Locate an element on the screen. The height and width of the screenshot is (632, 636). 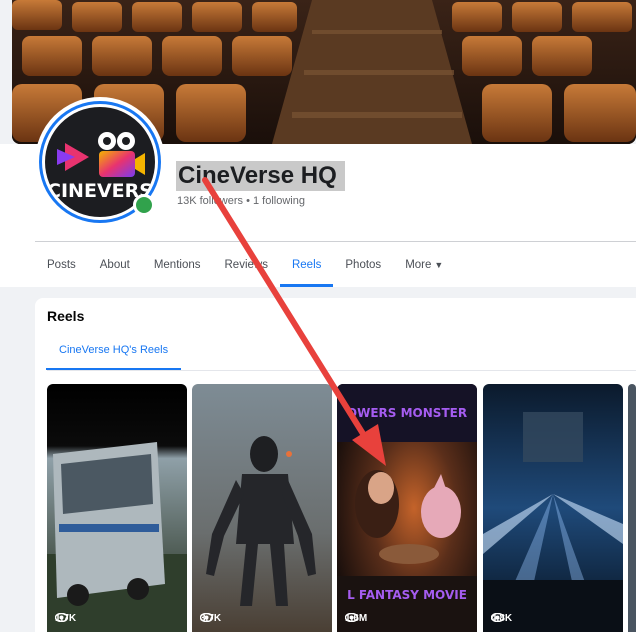
tab-posts: Posts is located at coordinates (61, 265).